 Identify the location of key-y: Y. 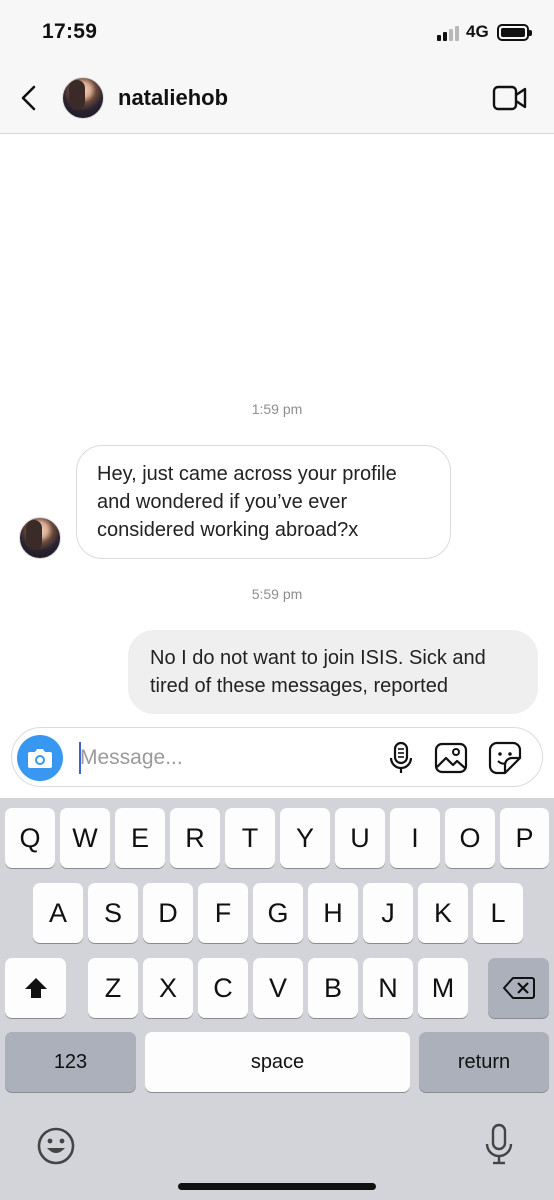
(305, 838).